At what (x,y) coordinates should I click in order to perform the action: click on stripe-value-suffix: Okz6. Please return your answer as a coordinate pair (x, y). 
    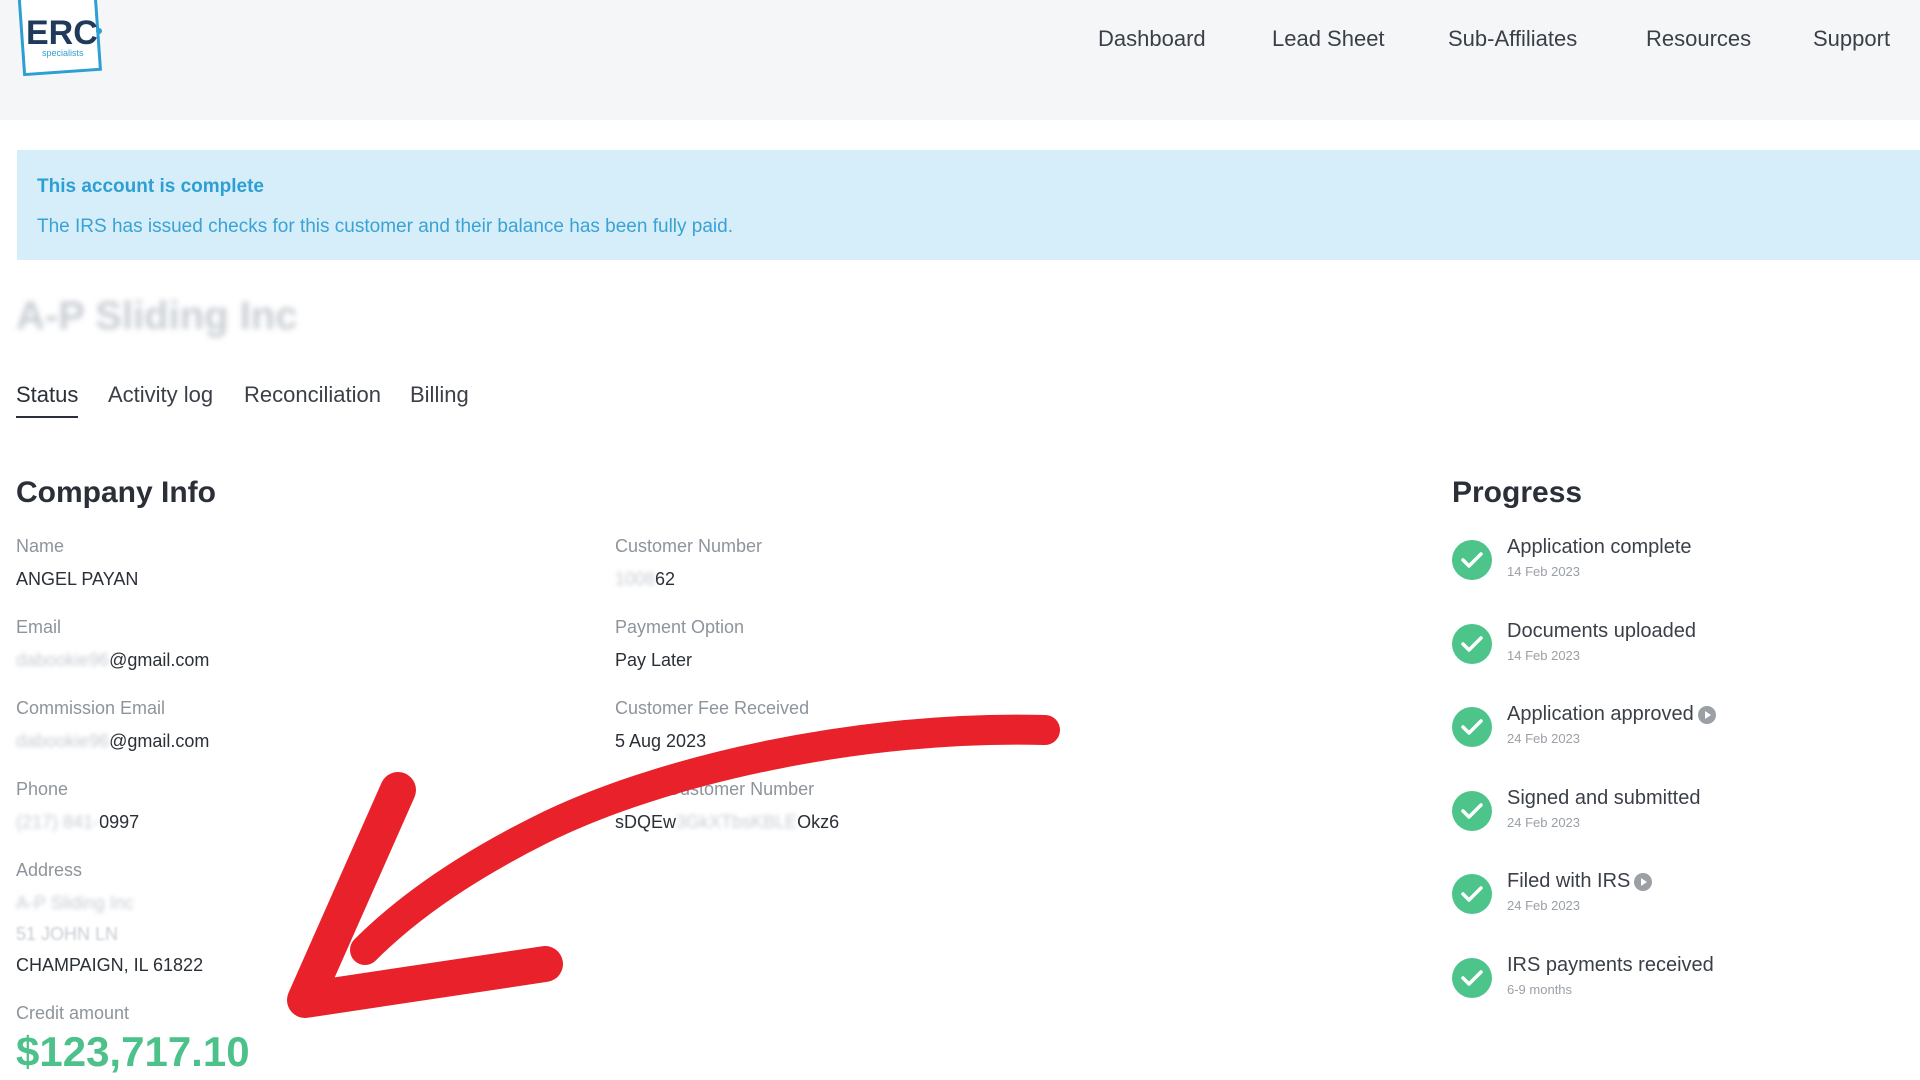
    Looking at the image, I should click on (818, 822).